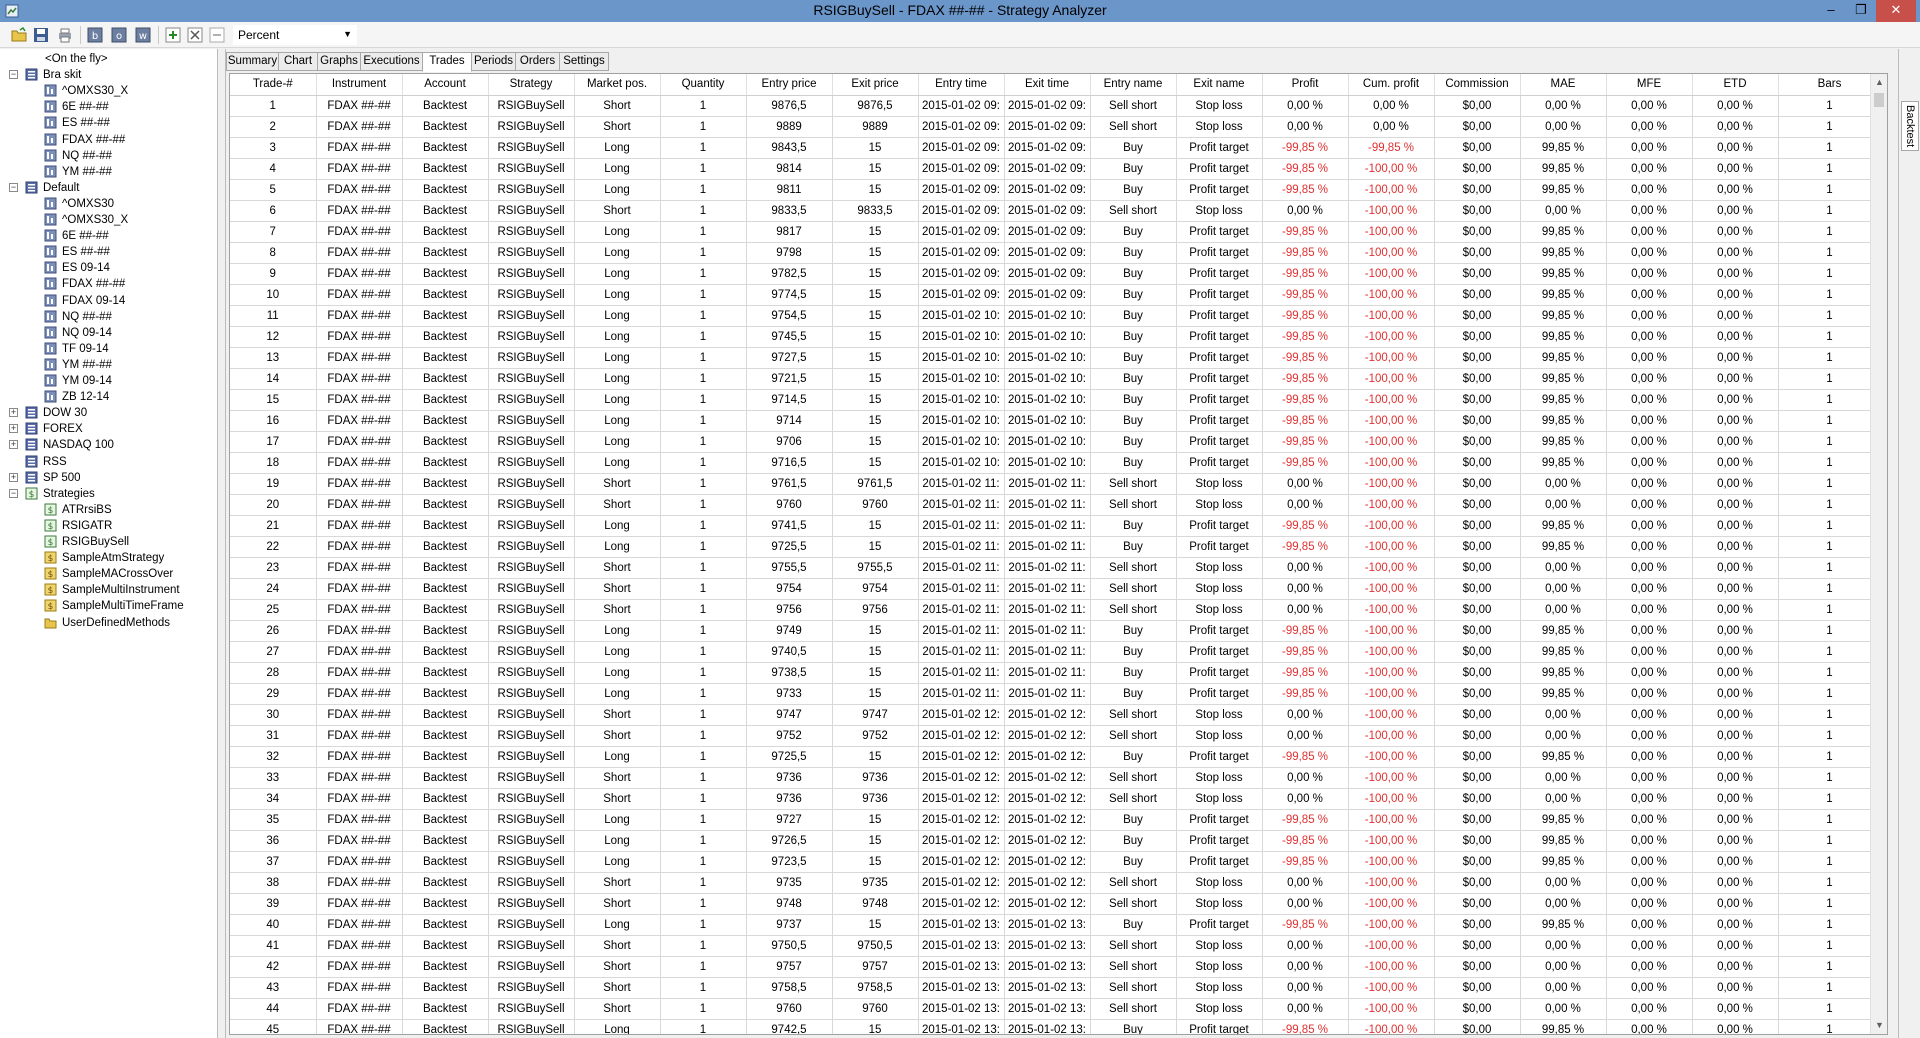  What do you see at coordinates (108, 445) in the screenshot?
I see `tree-item: + NASDAQ 100` at bounding box center [108, 445].